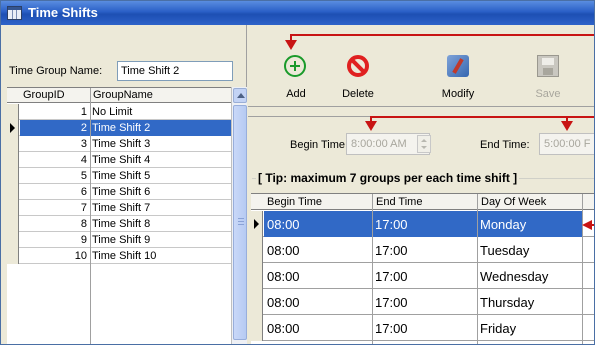  Describe the element at coordinates (507, 302) in the screenshot. I see `day-of-week-cell: Thursday` at that location.